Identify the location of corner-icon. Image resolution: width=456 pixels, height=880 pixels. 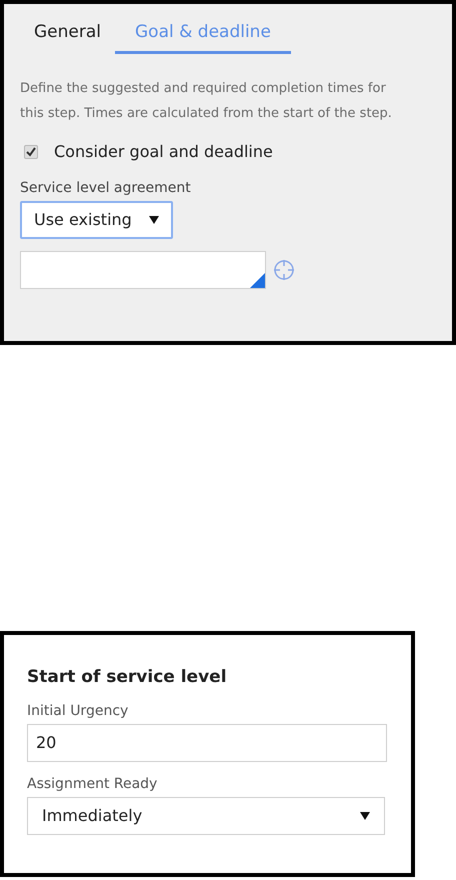
(257, 280).